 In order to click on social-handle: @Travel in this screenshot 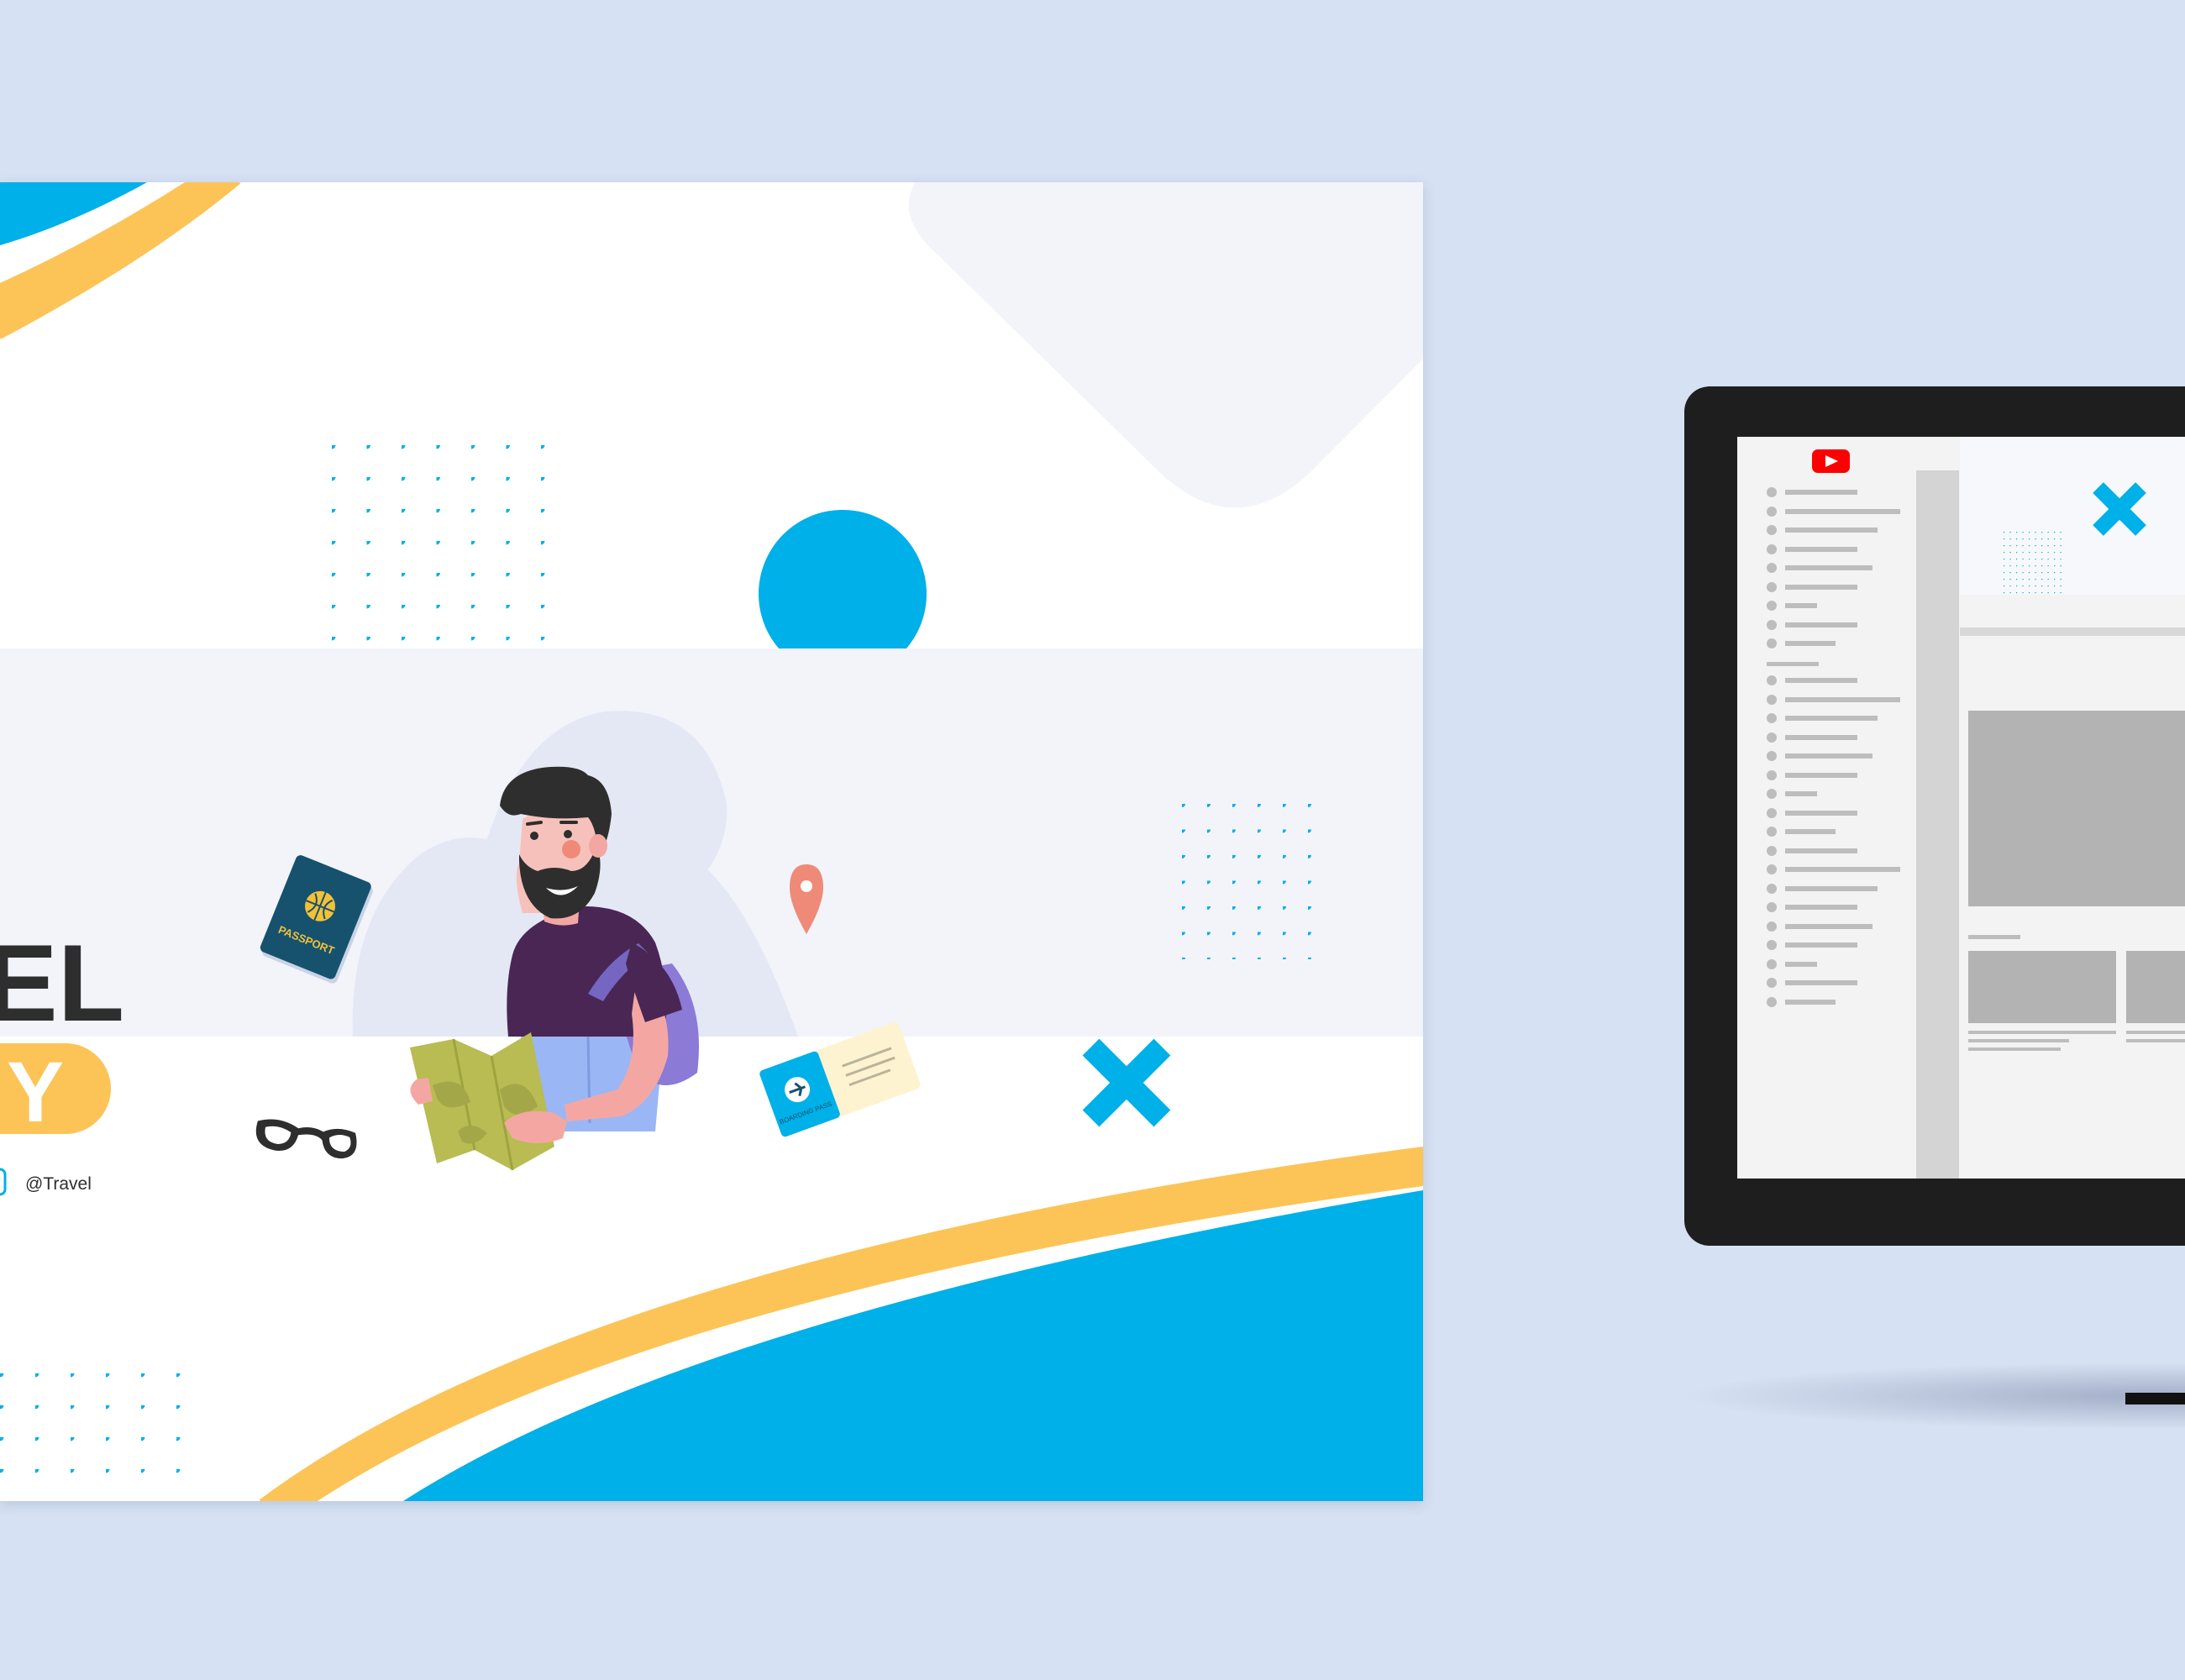, I will do `click(58, 1184)`.